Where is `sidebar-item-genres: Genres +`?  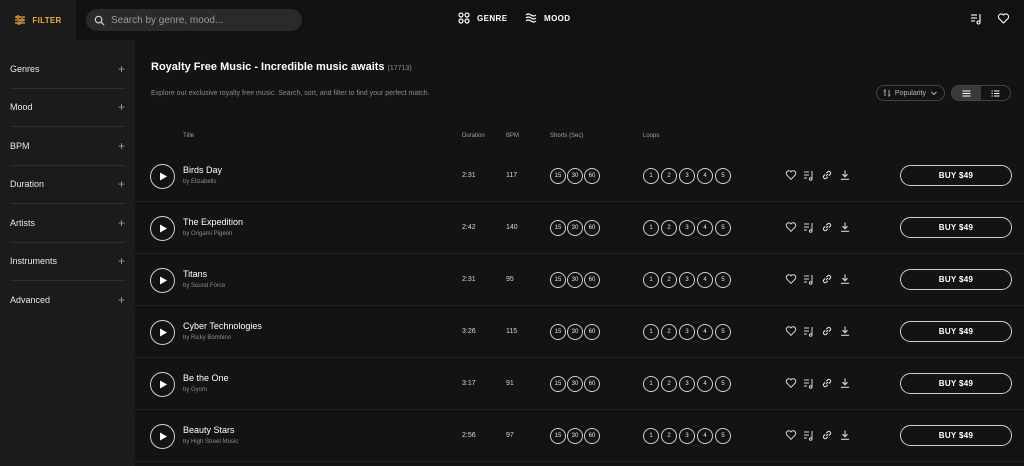 sidebar-item-genres: Genres + is located at coordinates (67, 69).